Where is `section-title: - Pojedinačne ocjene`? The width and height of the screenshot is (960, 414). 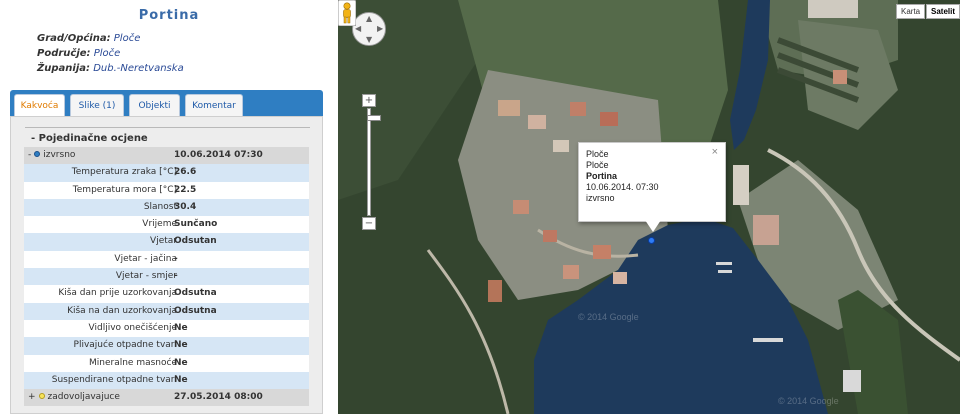
section-title: - Pojedinačne ocjene is located at coordinates (89, 138).